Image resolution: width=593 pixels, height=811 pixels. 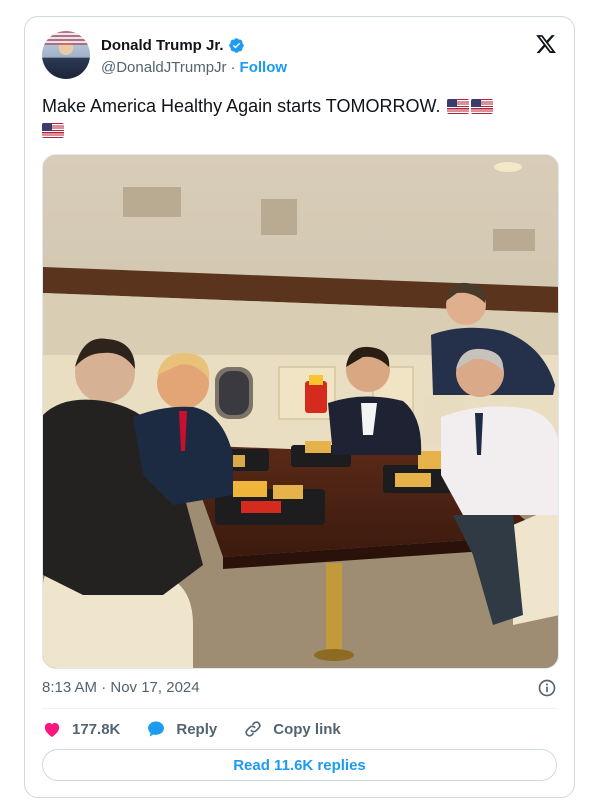 I want to click on author-avatar, so click(x=66, y=55).